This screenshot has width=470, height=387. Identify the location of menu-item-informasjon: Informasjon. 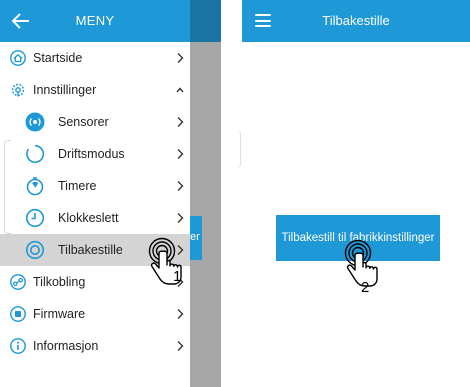
(95, 346).